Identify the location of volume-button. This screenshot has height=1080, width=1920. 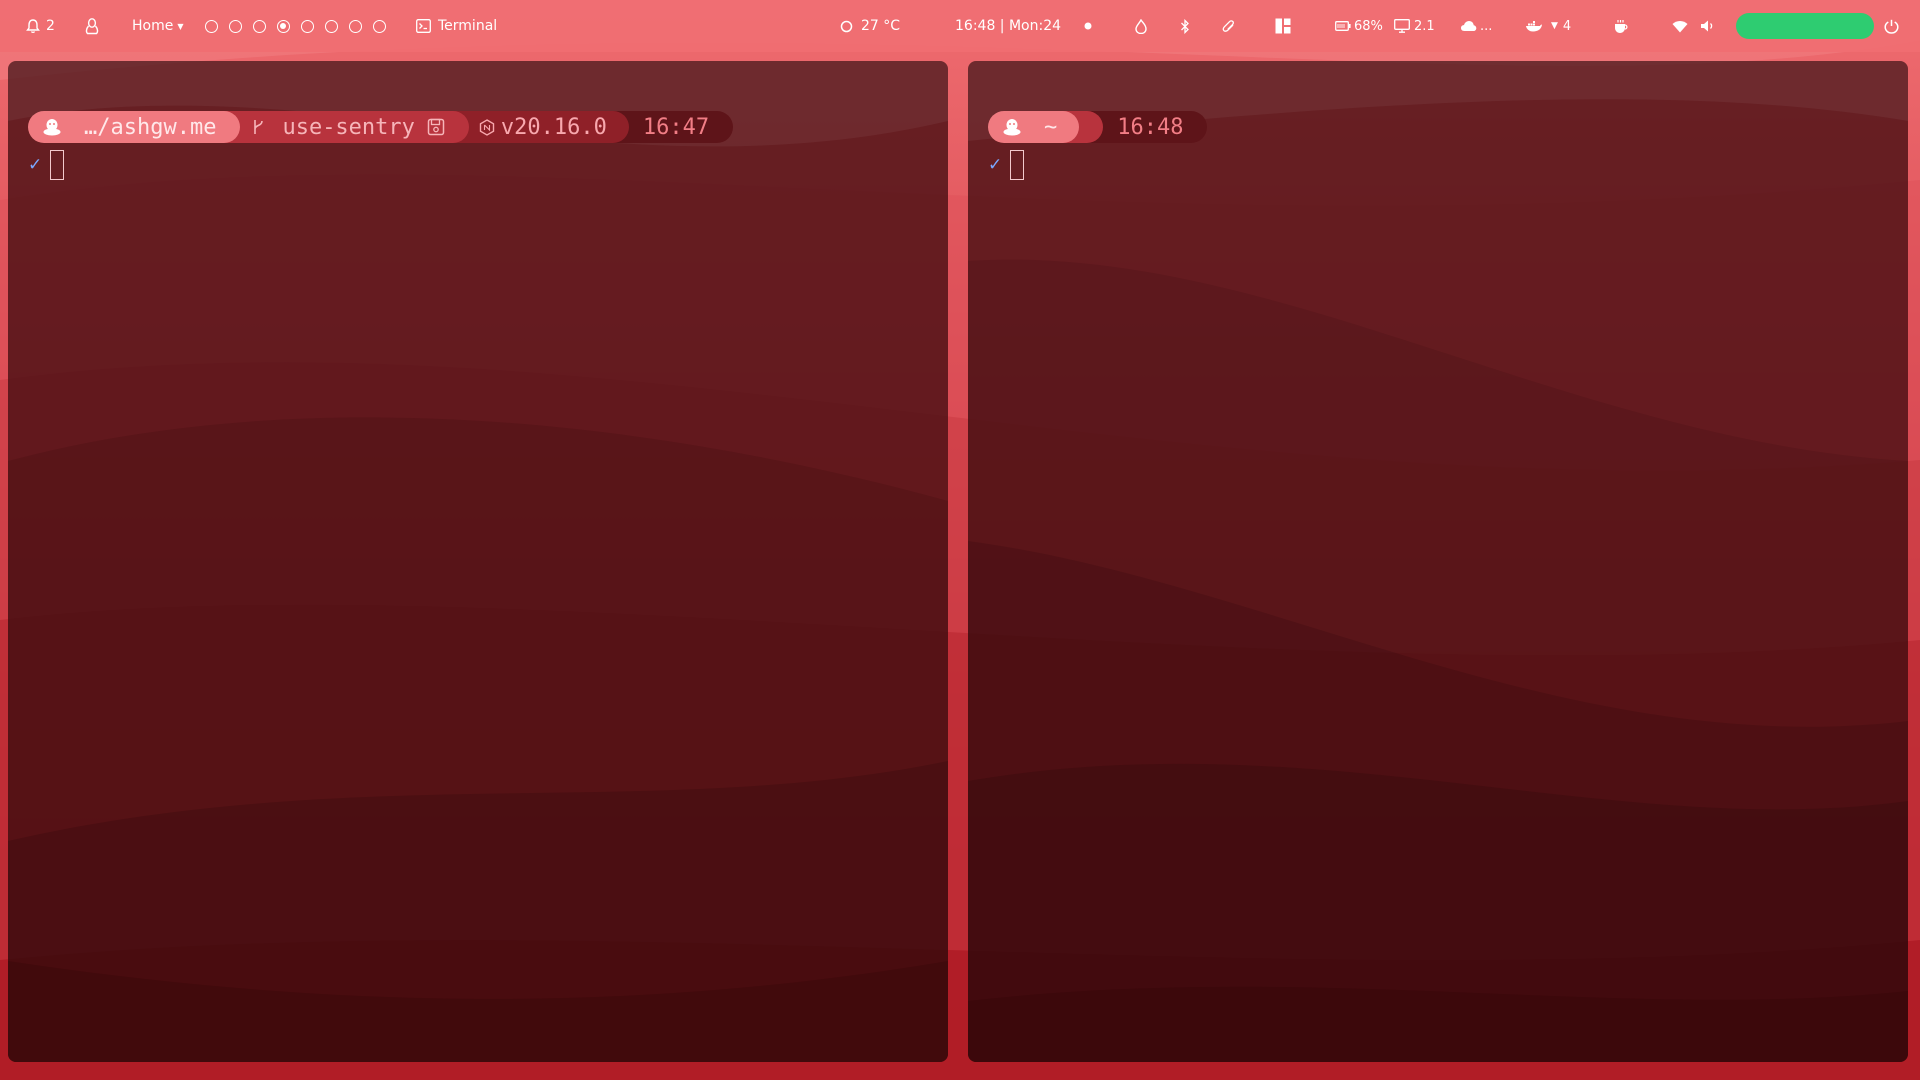
(1708, 26).